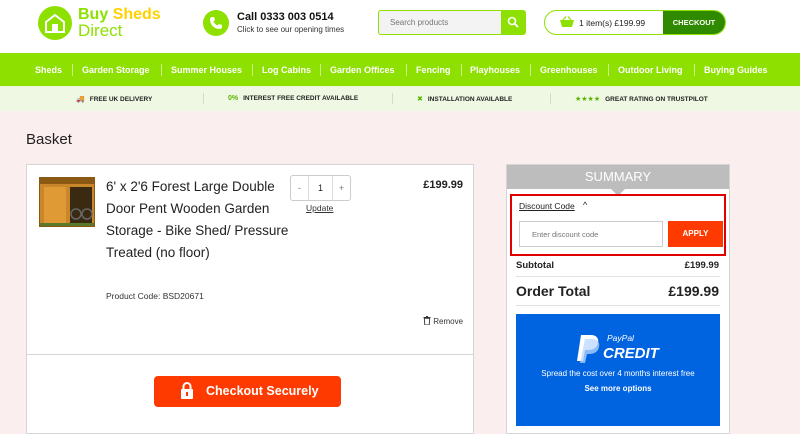 The height and width of the screenshot is (434, 800). I want to click on nav-item-greenhouses: Greenhouses, so click(569, 70).